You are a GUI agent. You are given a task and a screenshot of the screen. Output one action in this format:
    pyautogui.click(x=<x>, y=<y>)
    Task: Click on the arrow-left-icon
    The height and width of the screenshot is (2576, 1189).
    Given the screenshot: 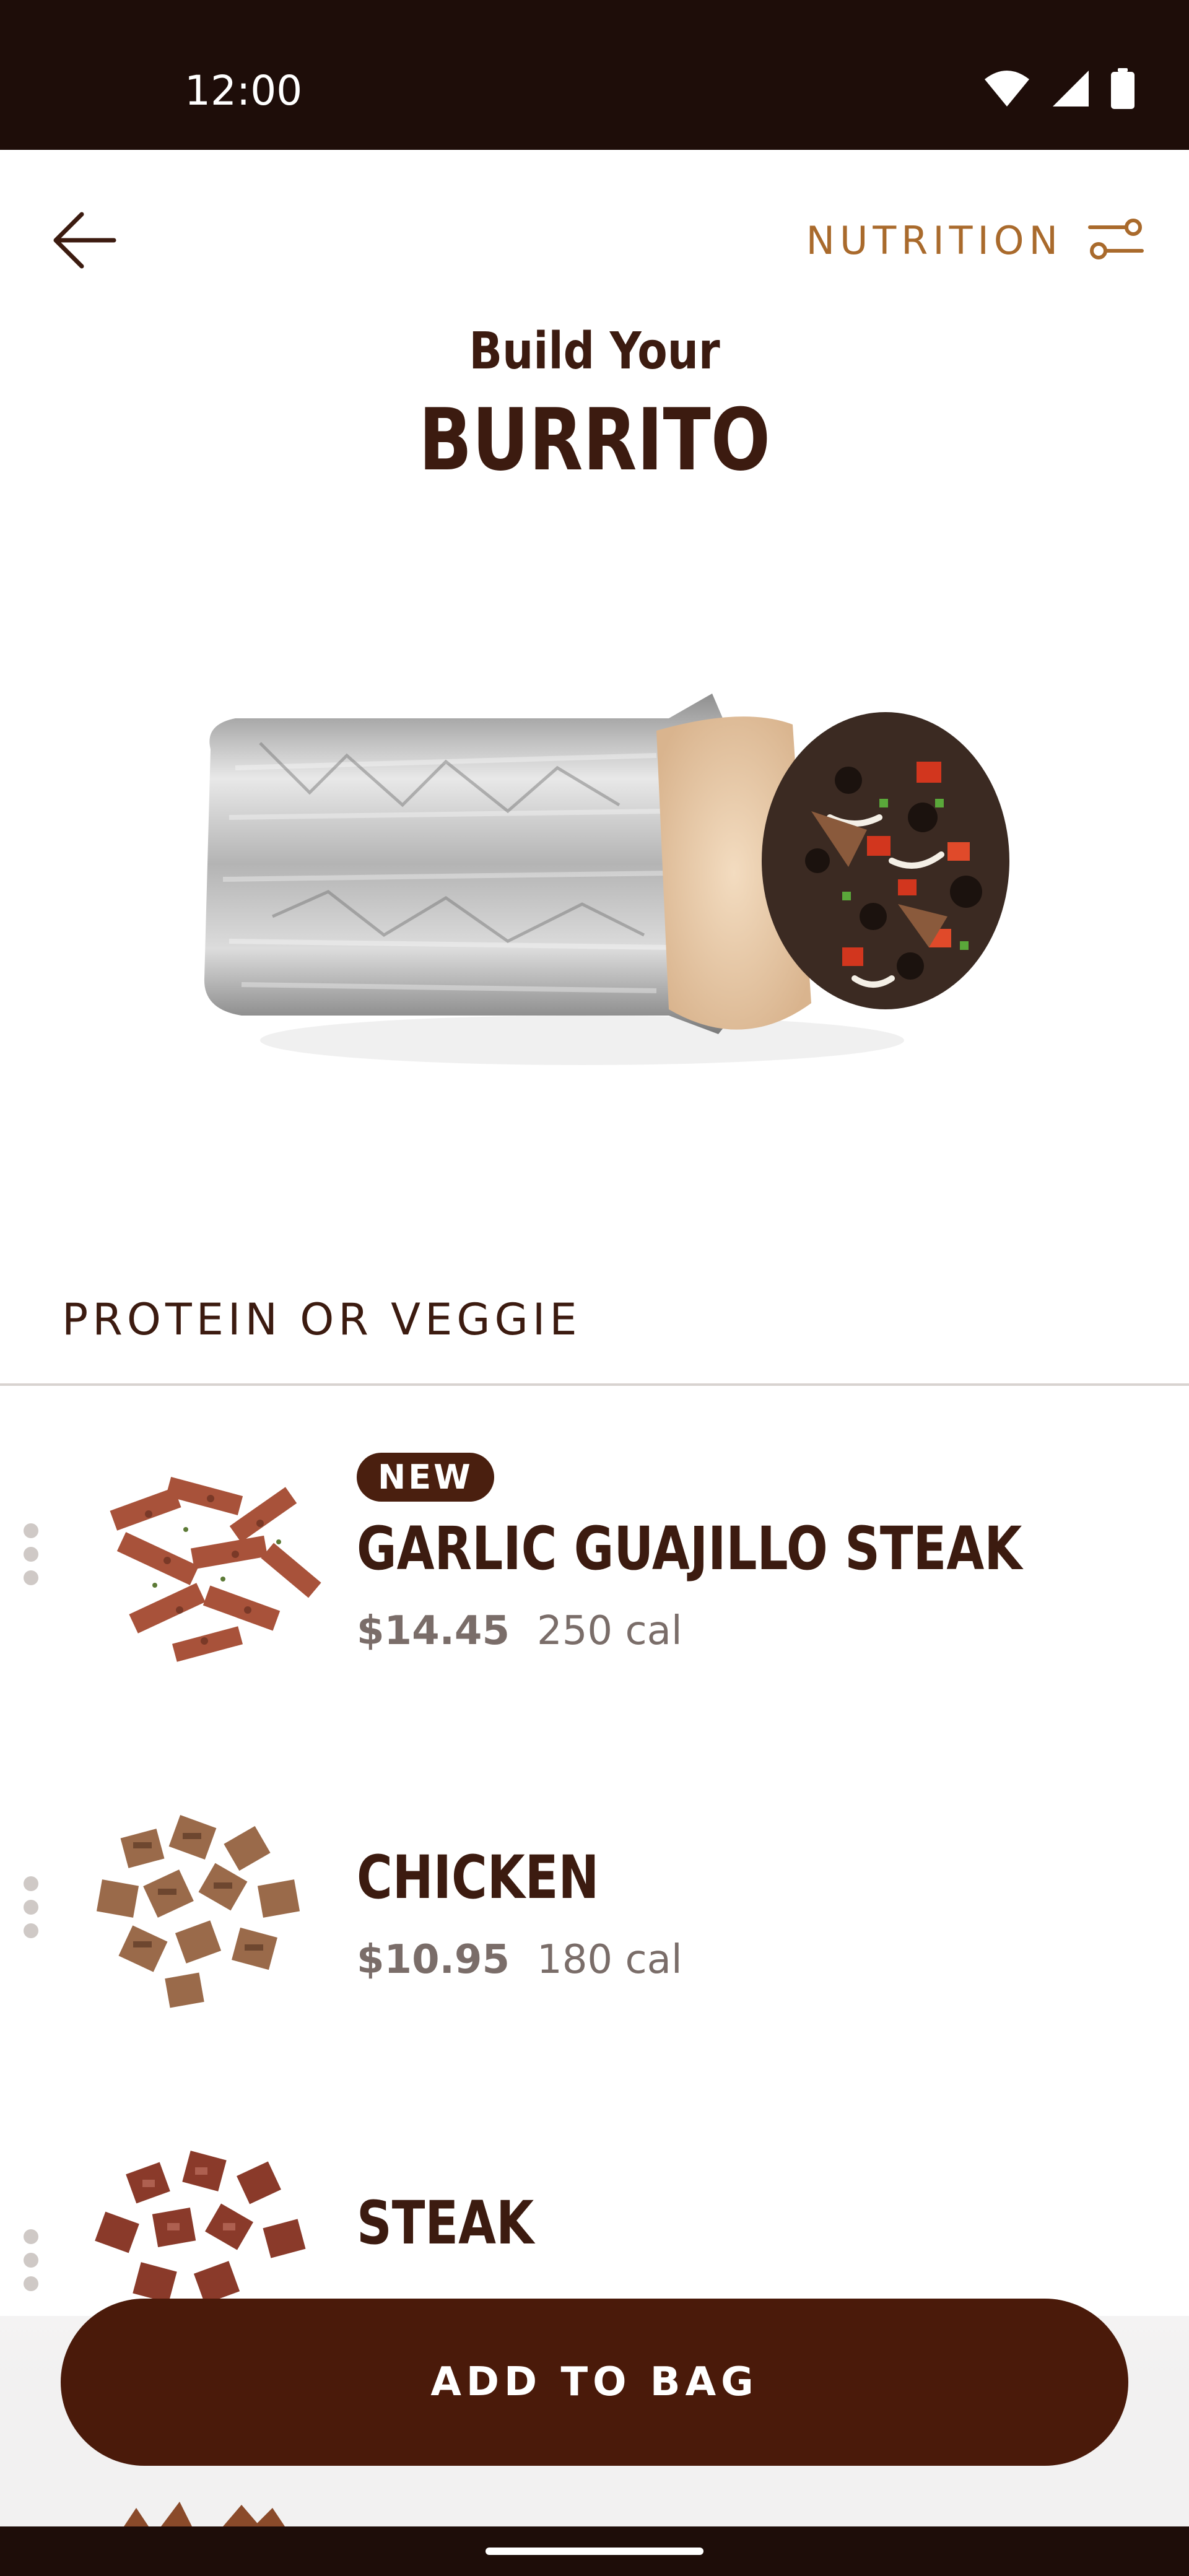 What is the action you would take?
    pyautogui.click(x=84, y=240)
    